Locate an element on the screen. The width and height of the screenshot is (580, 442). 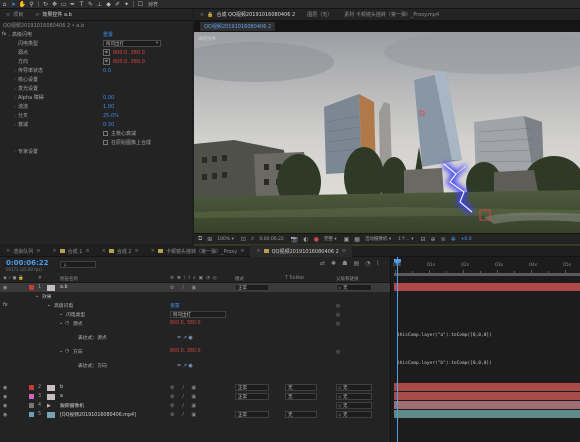
layer-duration-bar is located at coordinates (487, 387).